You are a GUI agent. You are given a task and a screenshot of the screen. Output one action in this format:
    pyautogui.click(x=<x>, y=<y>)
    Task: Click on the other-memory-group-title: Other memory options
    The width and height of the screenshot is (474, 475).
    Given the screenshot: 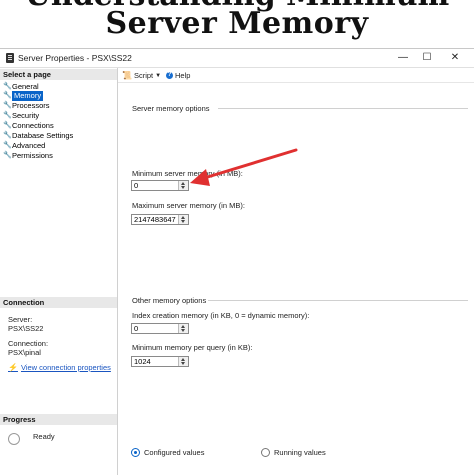 What is the action you would take?
    pyautogui.click(x=169, y=300)
    